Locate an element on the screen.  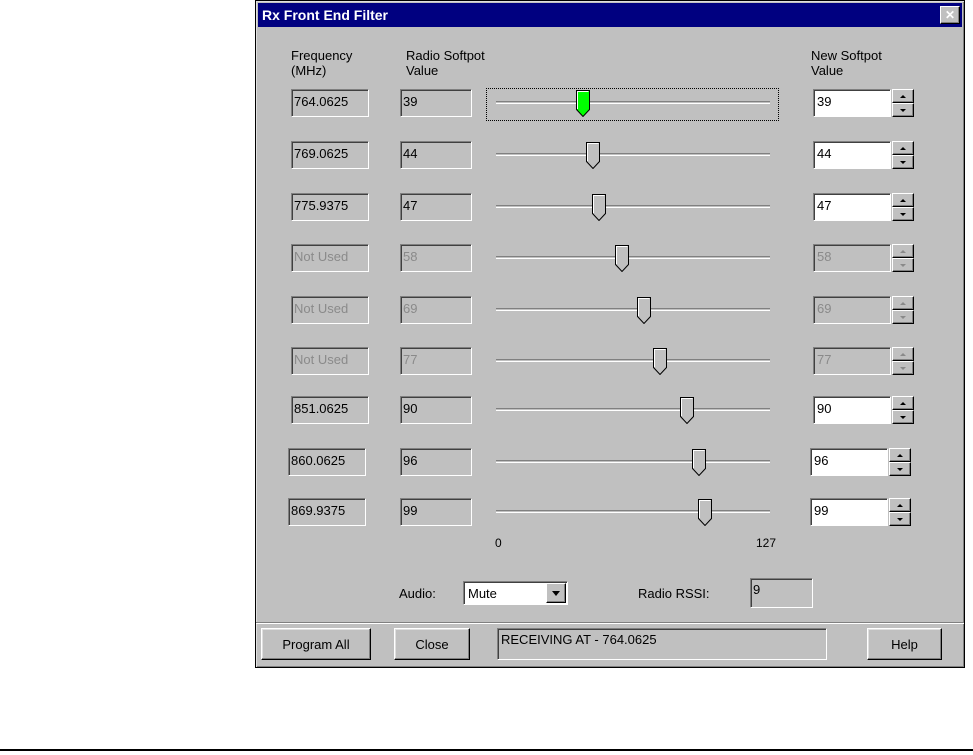
frequency-field: 869.9375 is located at coordinates (327, 512).